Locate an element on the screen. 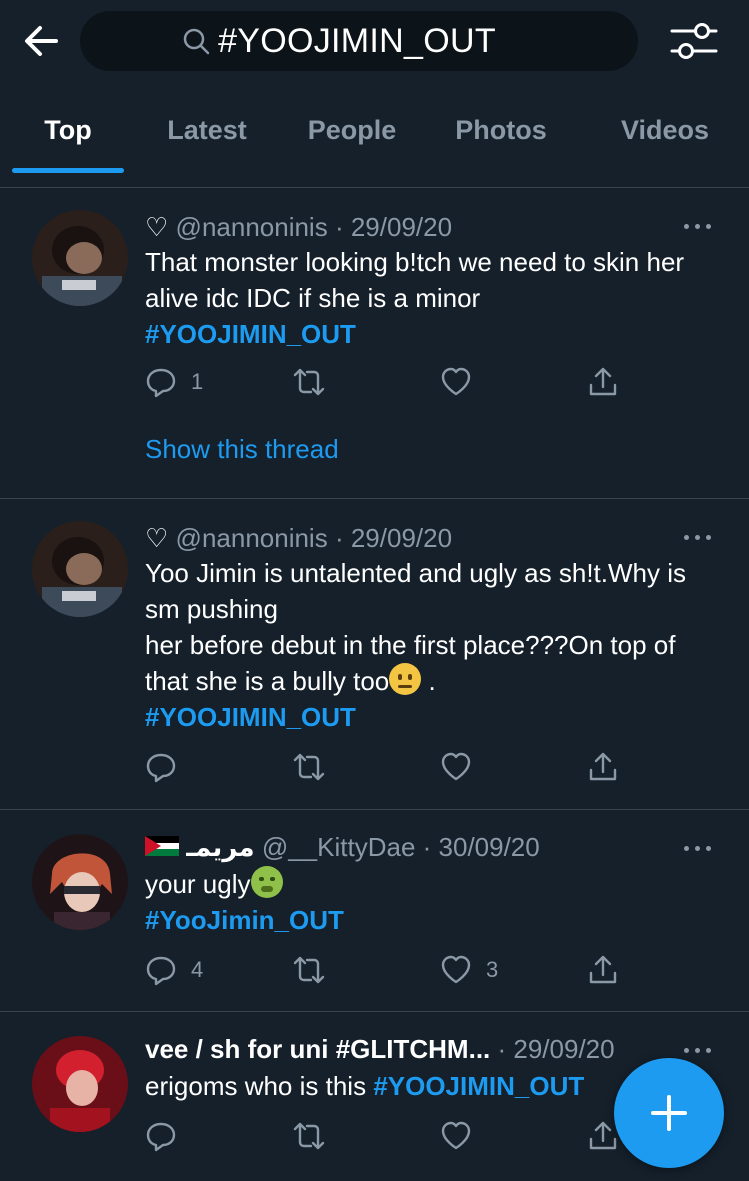 The height and width of the screenshot is (1181, 749). like-count: 3 is located at coordinates (492, 969).